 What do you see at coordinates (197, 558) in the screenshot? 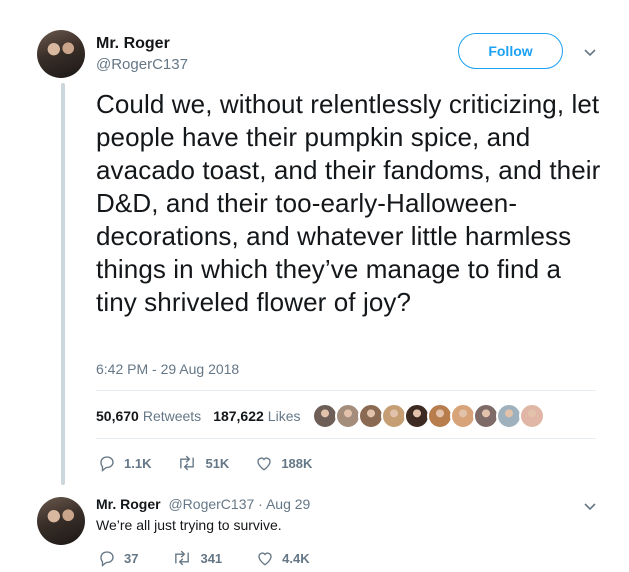
I see `retweet-action: 341` at bounding box center [197, 558].